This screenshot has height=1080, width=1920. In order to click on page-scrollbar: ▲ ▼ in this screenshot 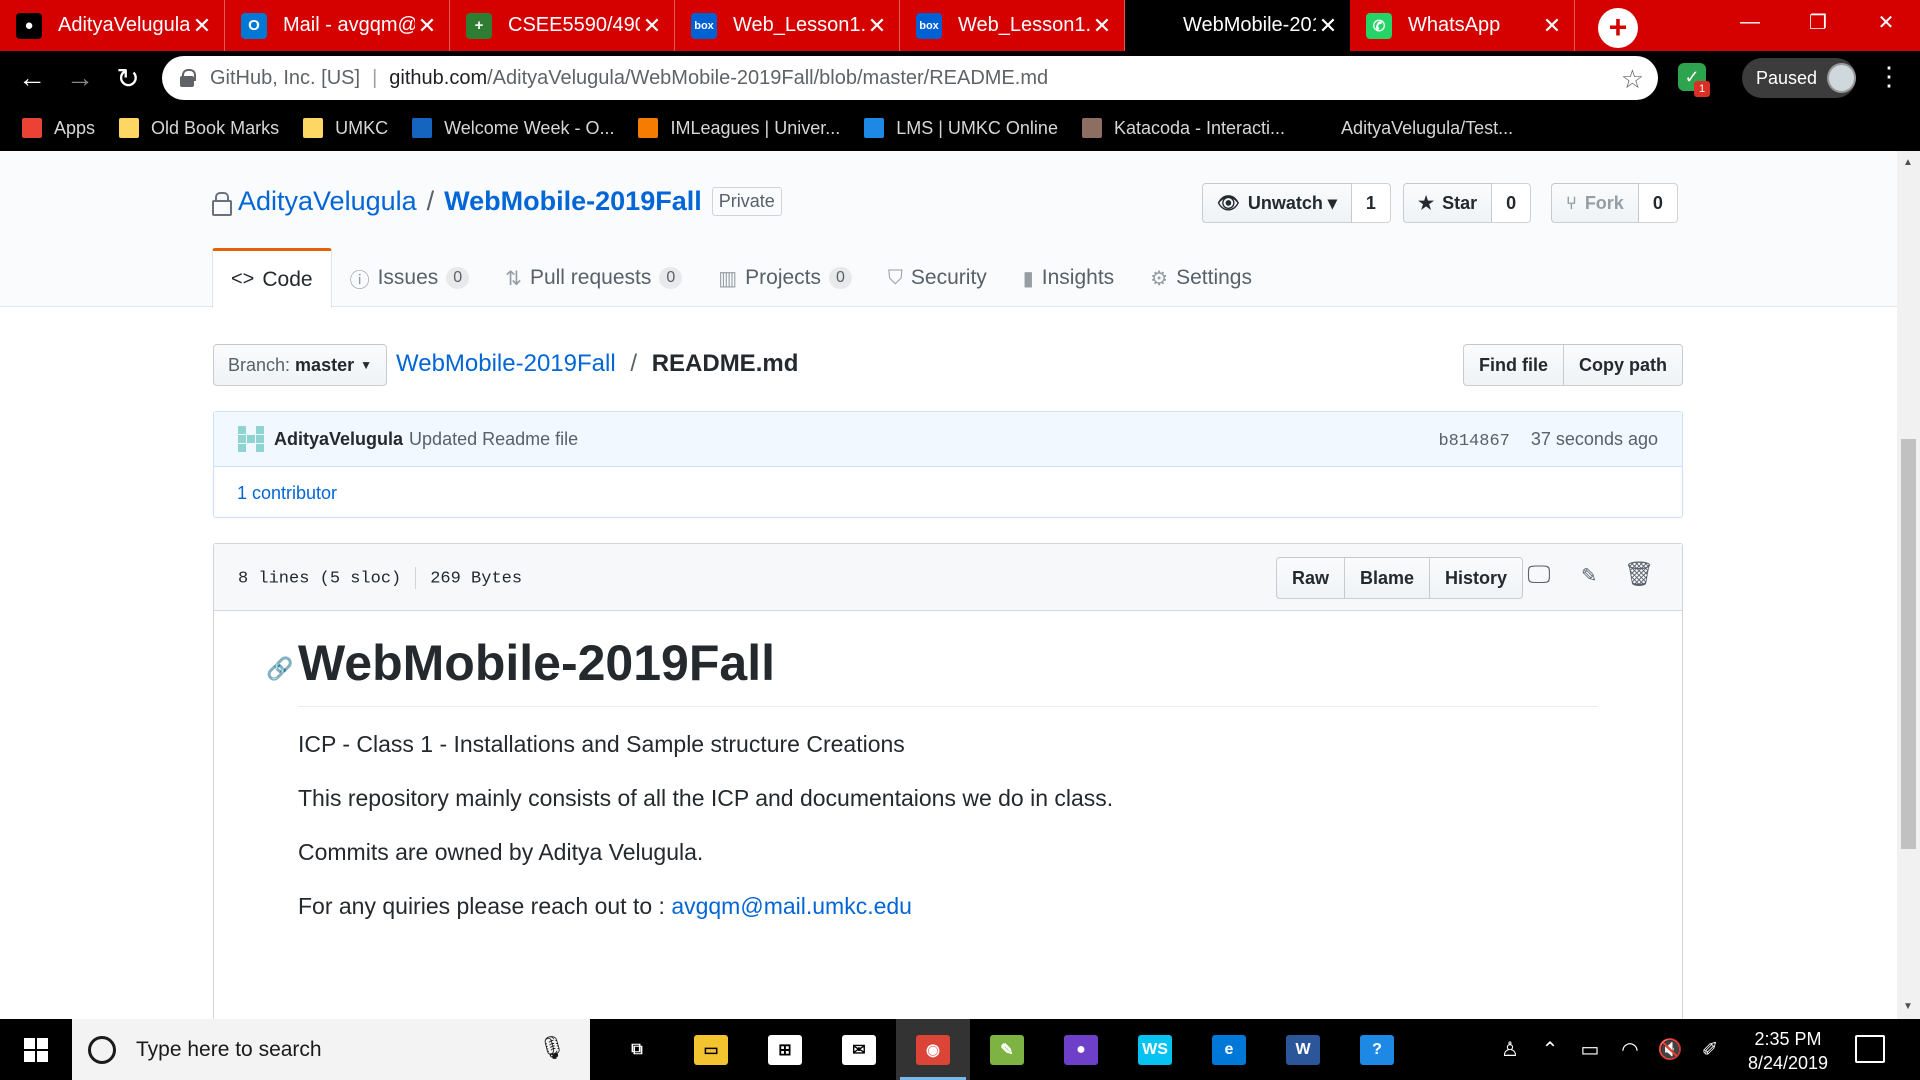, I will do `click(1908, 585)`.